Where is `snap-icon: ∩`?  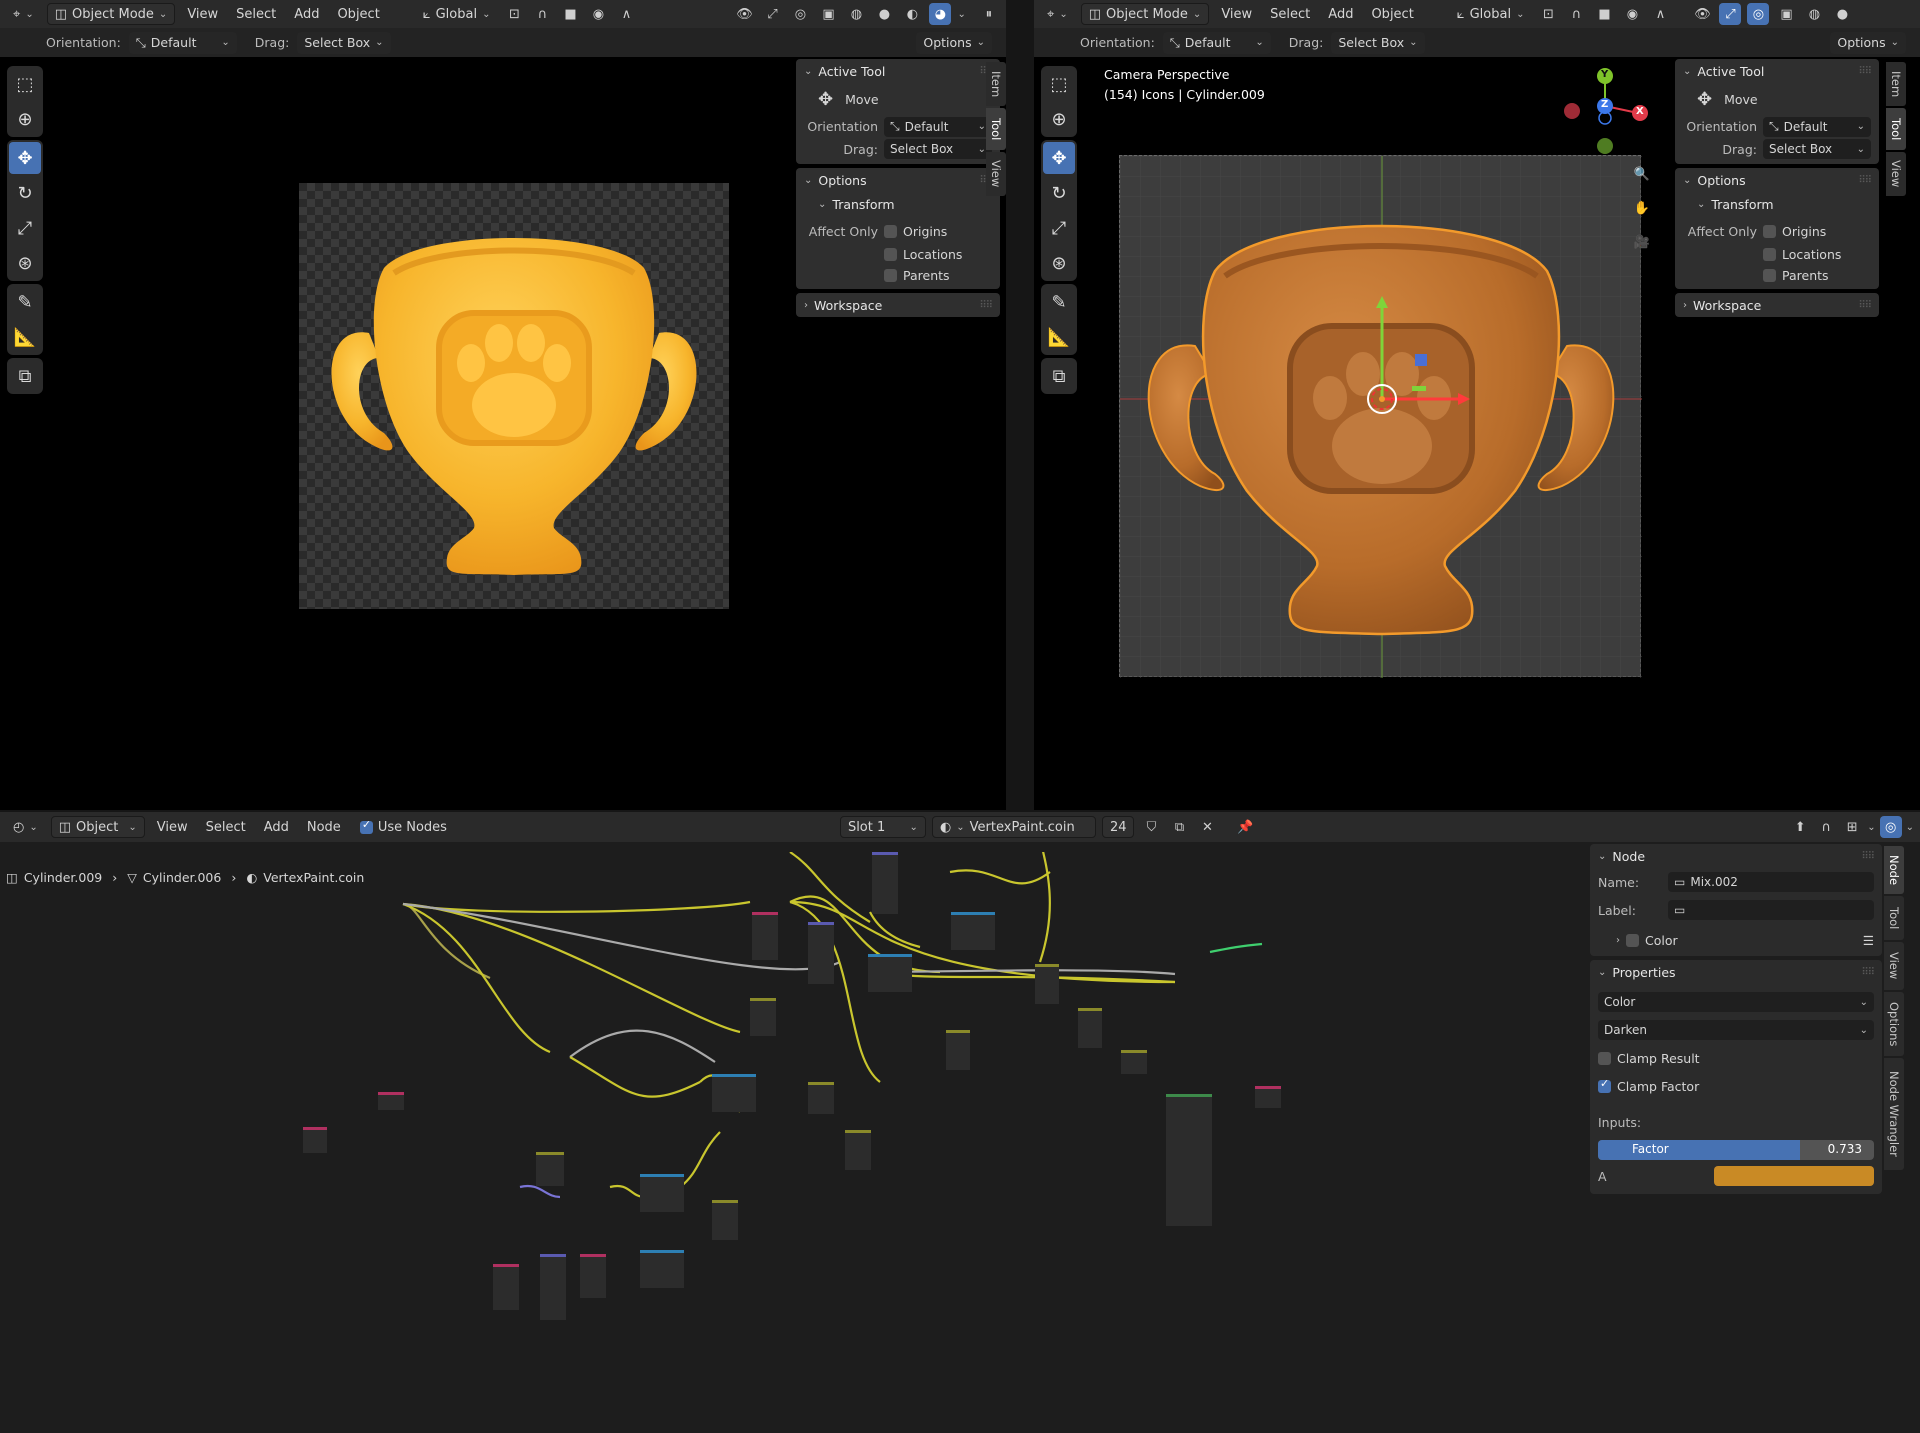
snap-icon: ∩ is located at coordinates (1576, 14).